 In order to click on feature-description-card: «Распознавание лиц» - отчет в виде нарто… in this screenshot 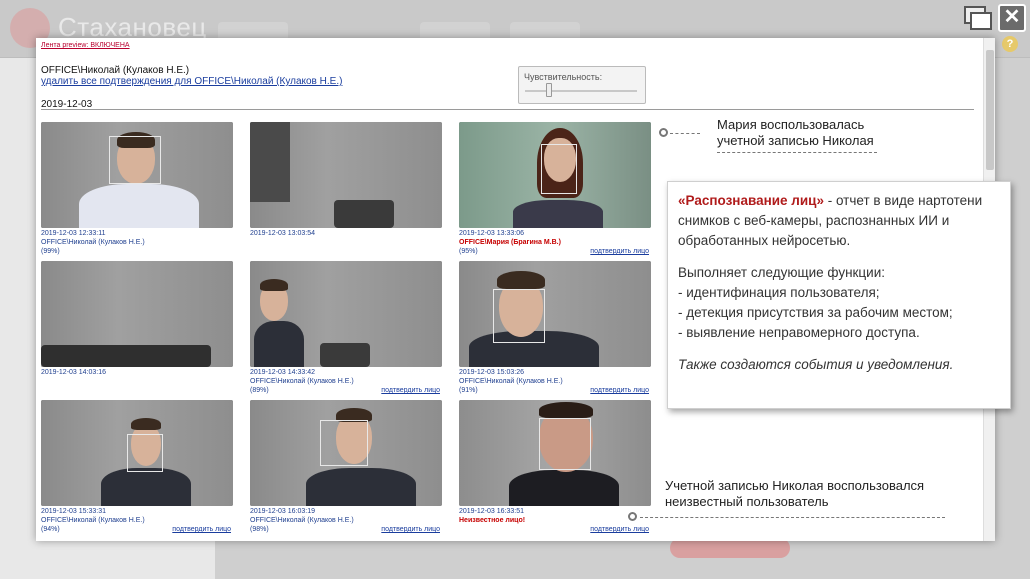, I will do `click(839, 295)`.